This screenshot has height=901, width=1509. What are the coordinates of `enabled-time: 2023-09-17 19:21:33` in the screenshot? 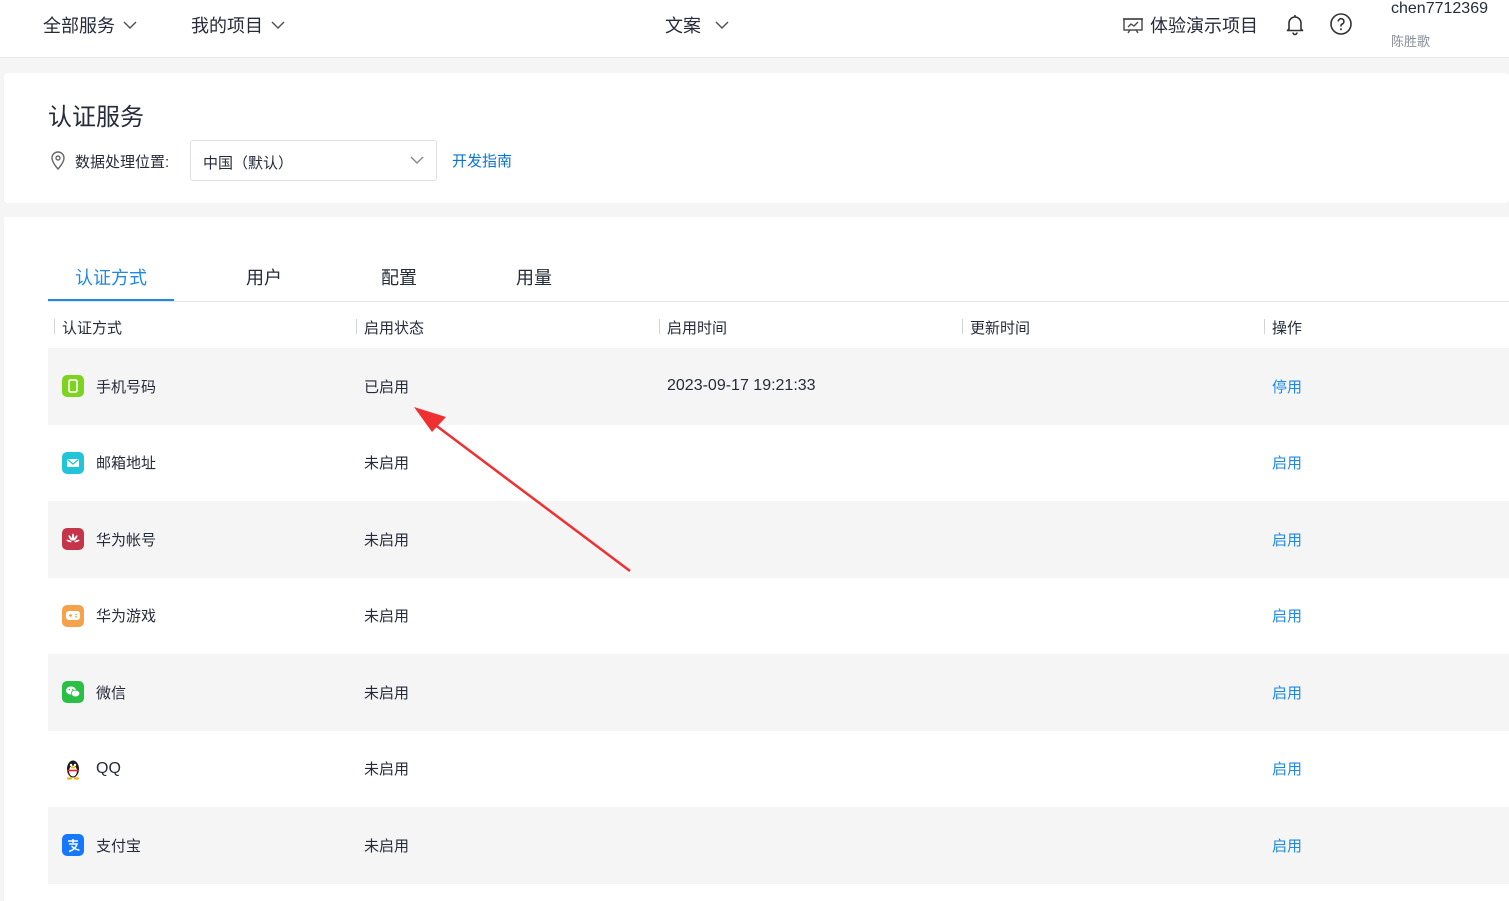 It's located at (741, 386).